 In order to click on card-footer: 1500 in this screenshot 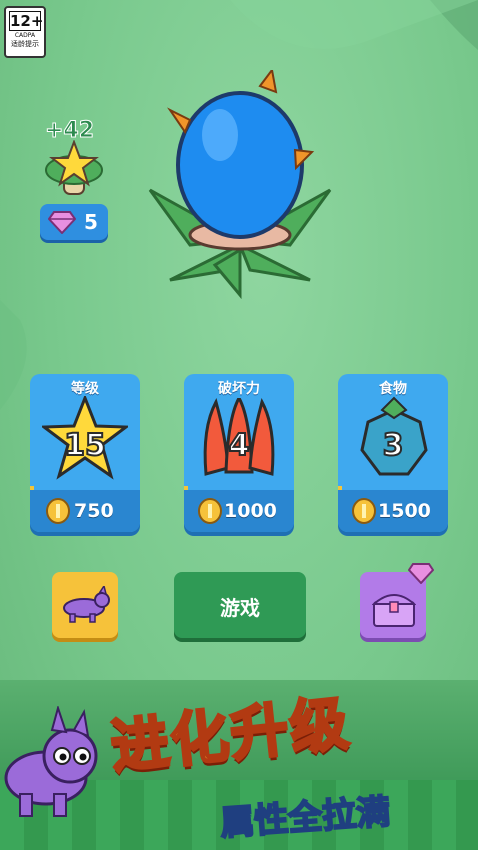, I will do `click(393, 511)`.